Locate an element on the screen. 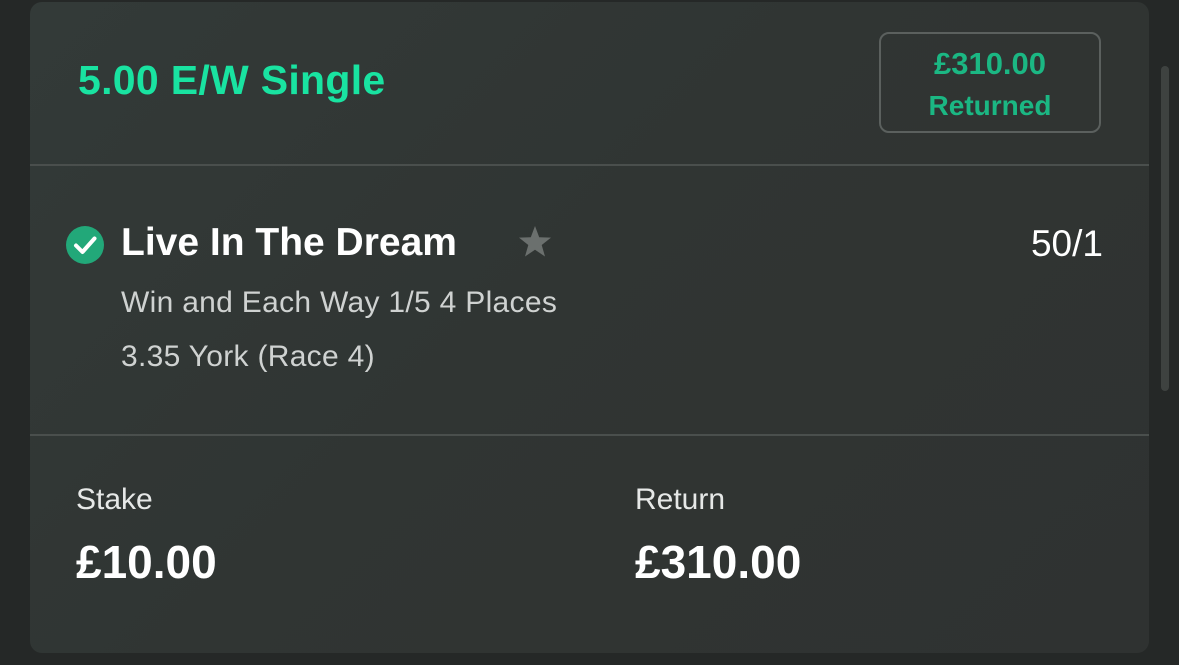 The image size is (1179, 665). return-label: Return is located at coordinates (680, 499).